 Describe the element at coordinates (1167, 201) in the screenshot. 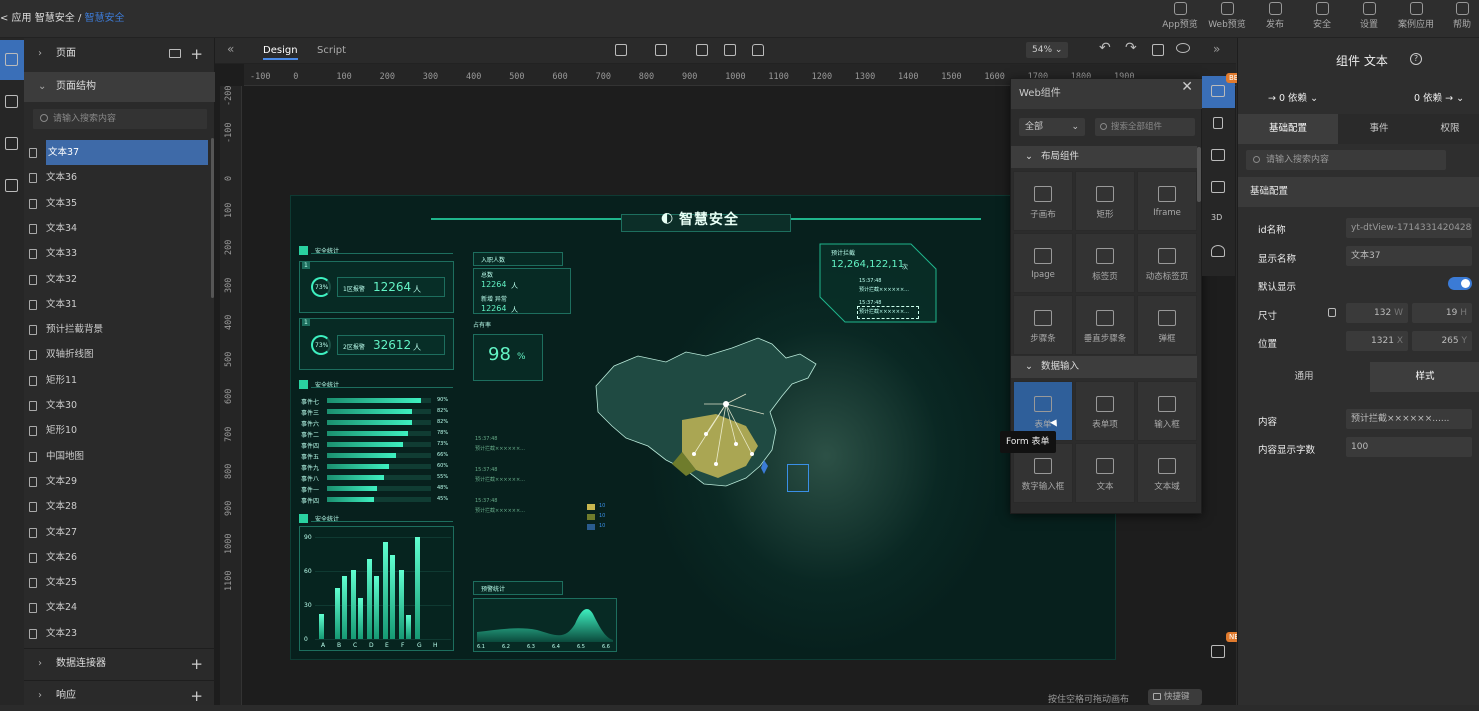

I see `component-iframe: Iframe` at that location.